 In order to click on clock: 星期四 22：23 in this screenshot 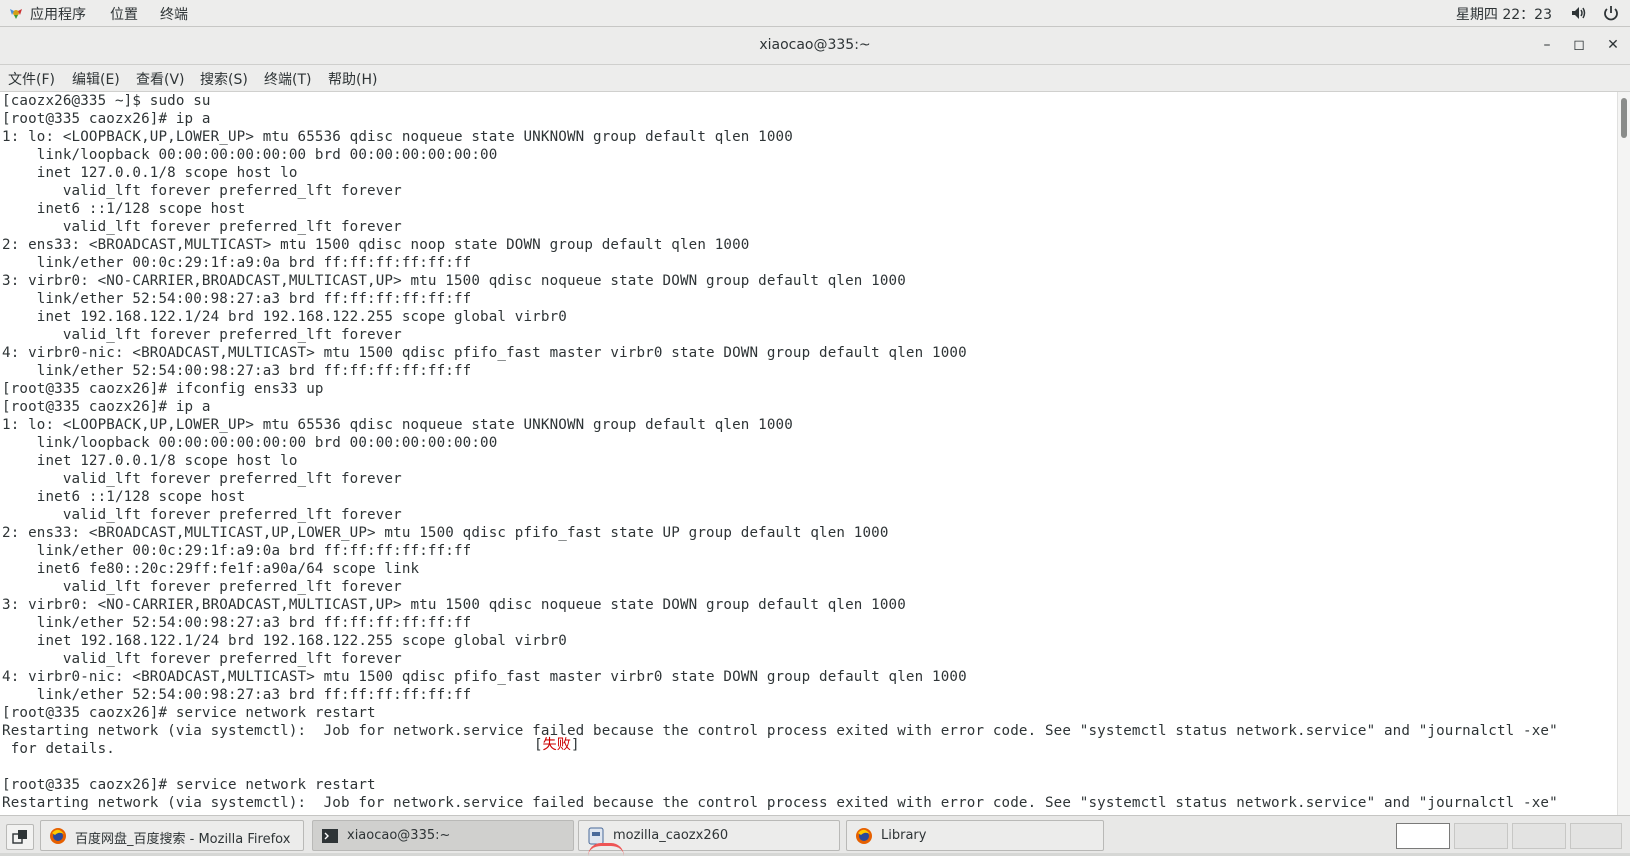, I will do `click(1504, 14)`.